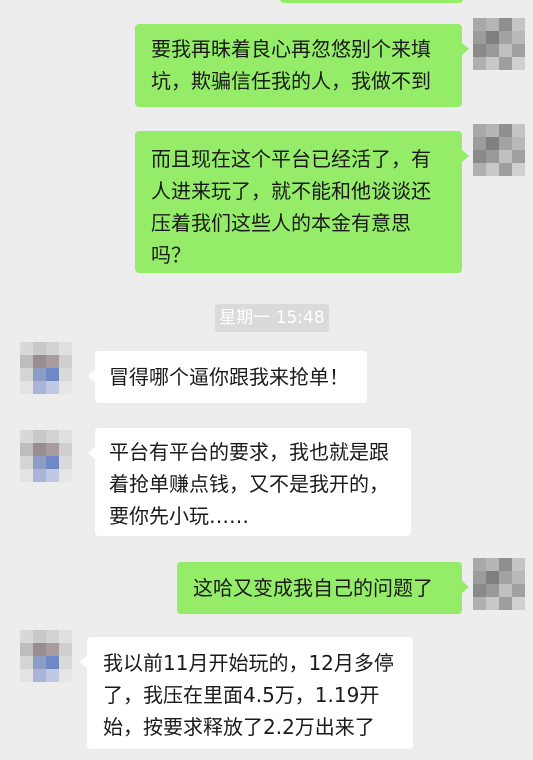 The height and width of the screenshot is (760, 533). What do you see at coordinates (302, 65) in the screenshot?
I see `message-bubble-outgoing: 要我再昧着良心再忽悠别个来填坑，欺骗信任我的人，我做不到` at bounding box center [302, 65].